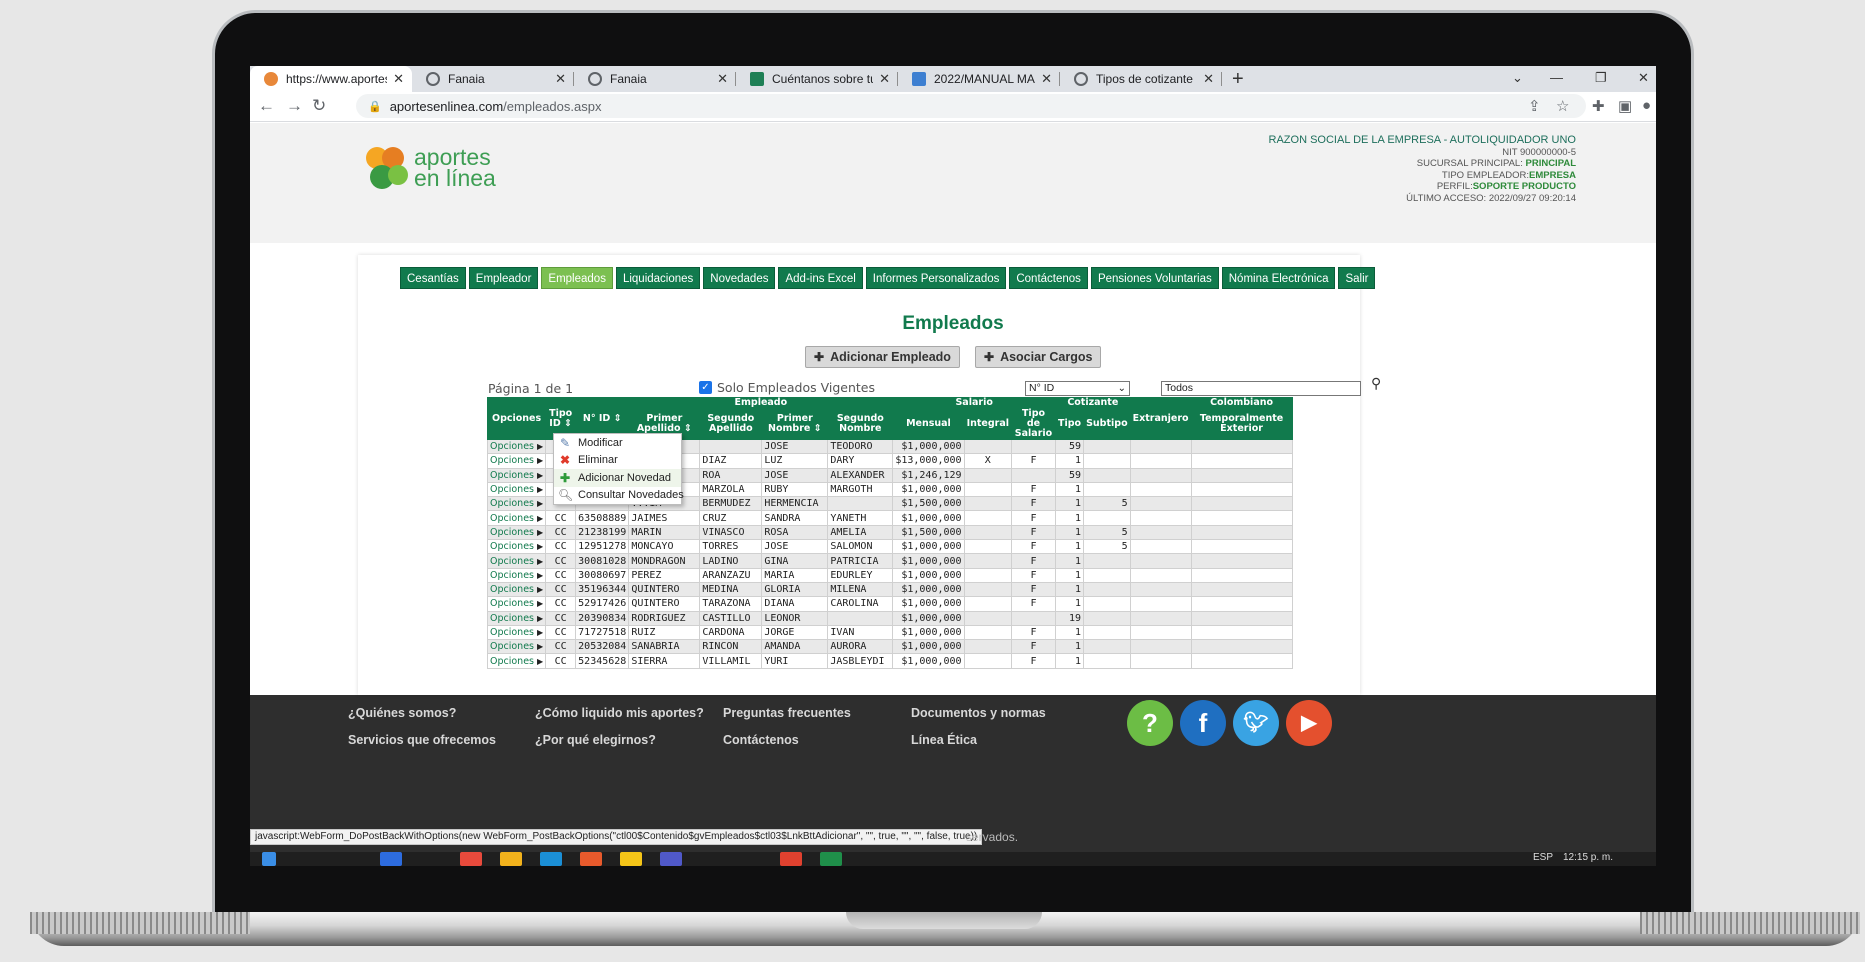 This screenshot has width=1865, height=962. I want to click on menu-item-empleados: Empleados, so click(577, 278).